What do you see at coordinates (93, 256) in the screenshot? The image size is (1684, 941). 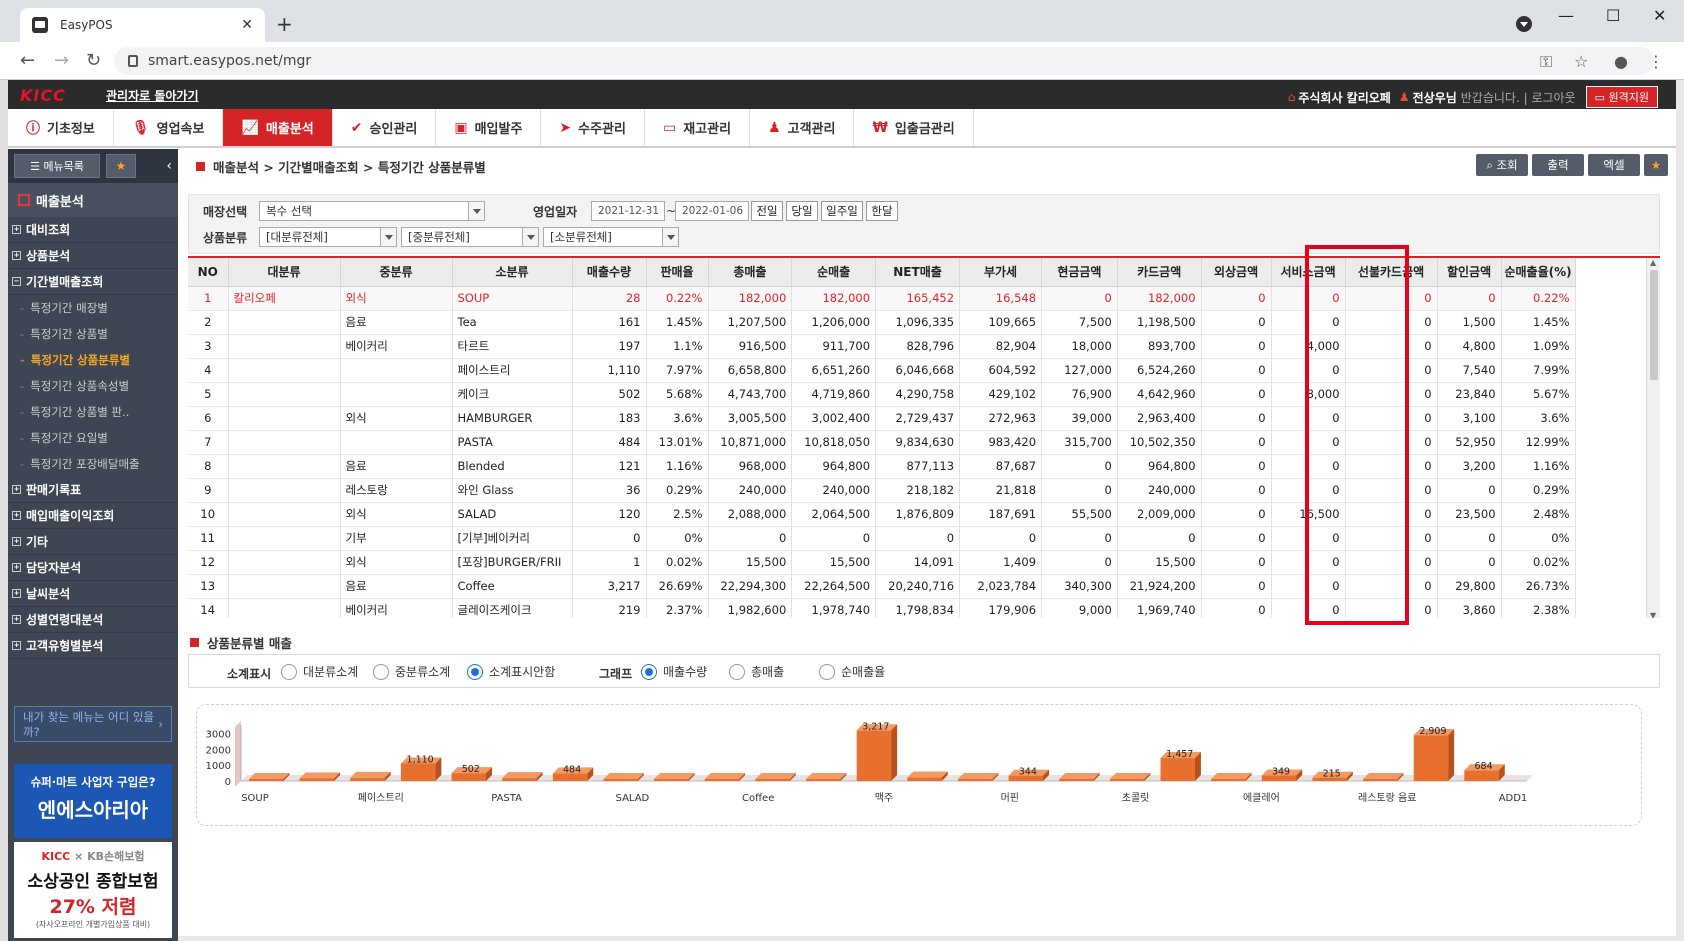 I see `sidebar-group-item: + 상품분석` at bounding box center [93, 256].